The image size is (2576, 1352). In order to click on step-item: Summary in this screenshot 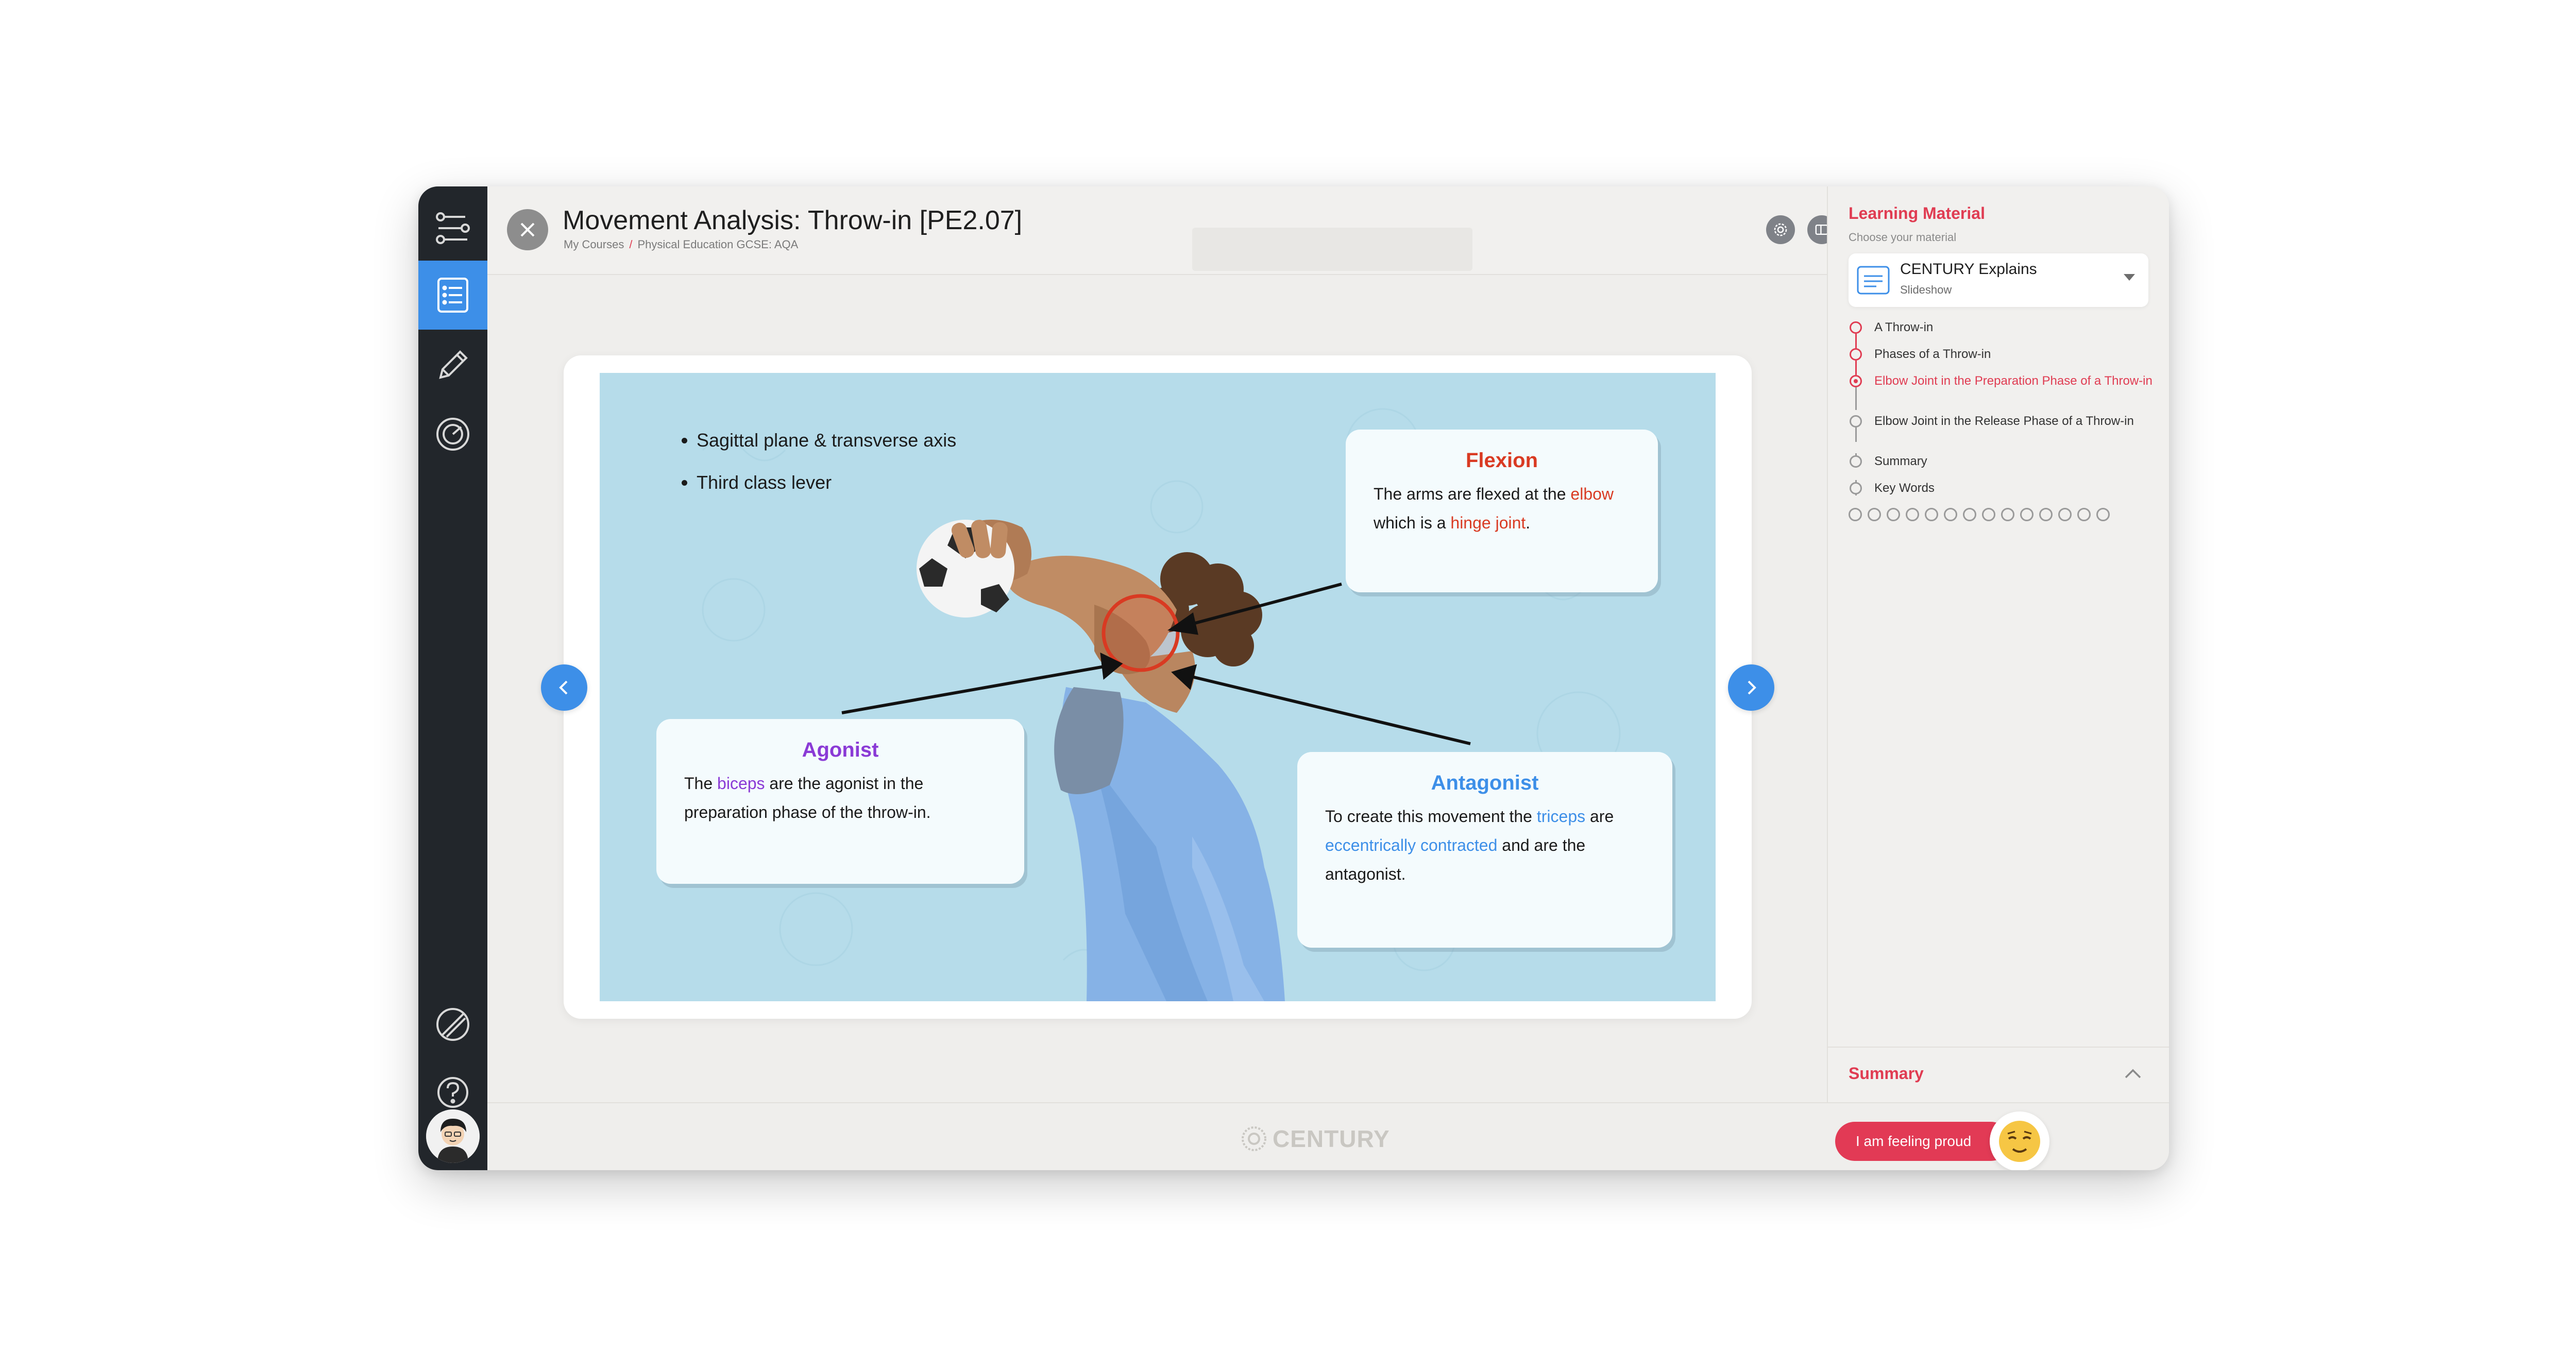, I will do `click(1888, 461)`.